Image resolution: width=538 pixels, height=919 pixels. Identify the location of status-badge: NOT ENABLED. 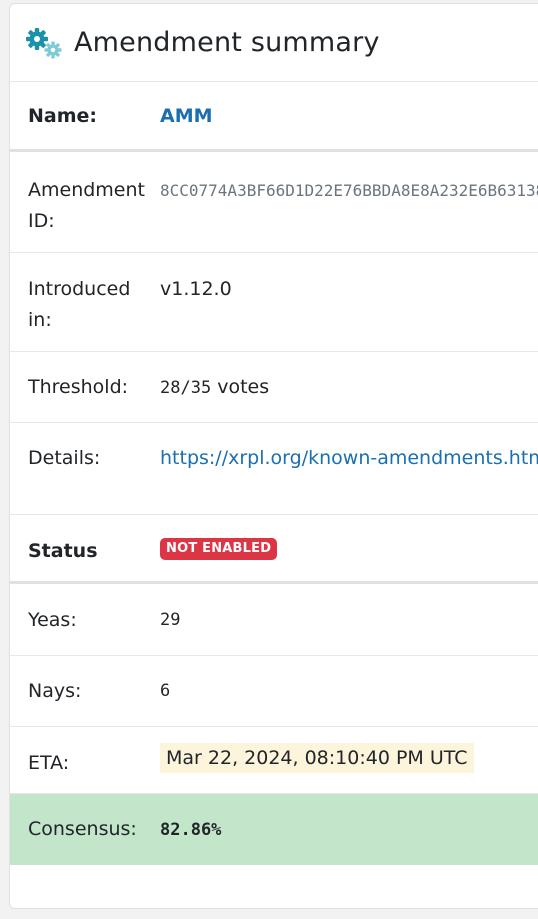
(219, 548).